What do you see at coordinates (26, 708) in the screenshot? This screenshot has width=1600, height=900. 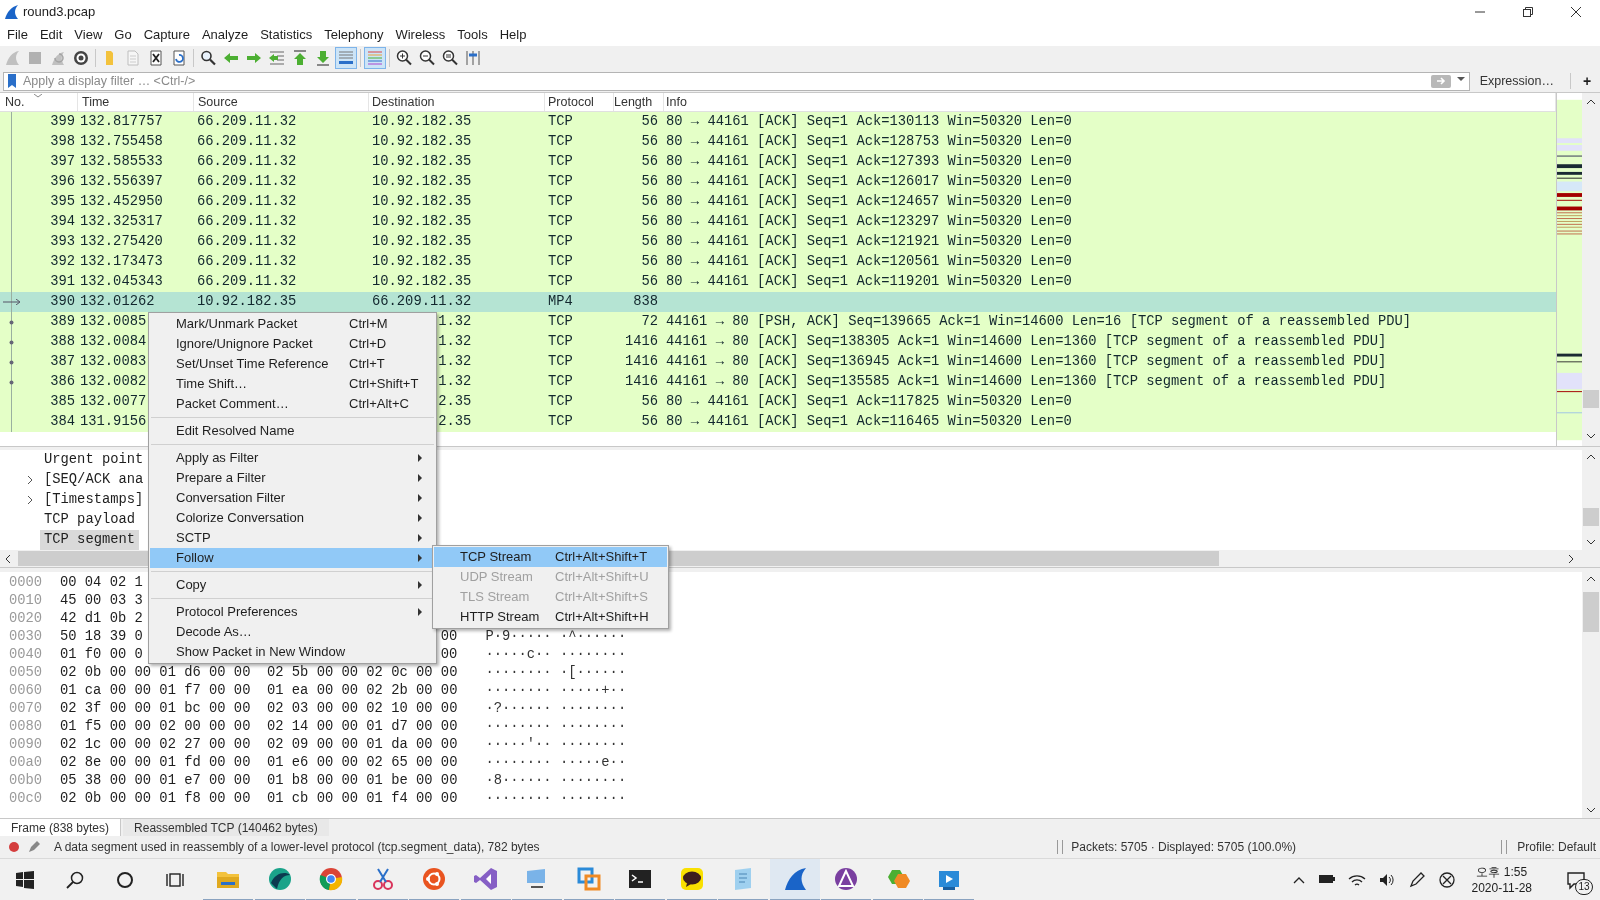 I see `hex-offset: 0070` at bounding box center [26, 708].